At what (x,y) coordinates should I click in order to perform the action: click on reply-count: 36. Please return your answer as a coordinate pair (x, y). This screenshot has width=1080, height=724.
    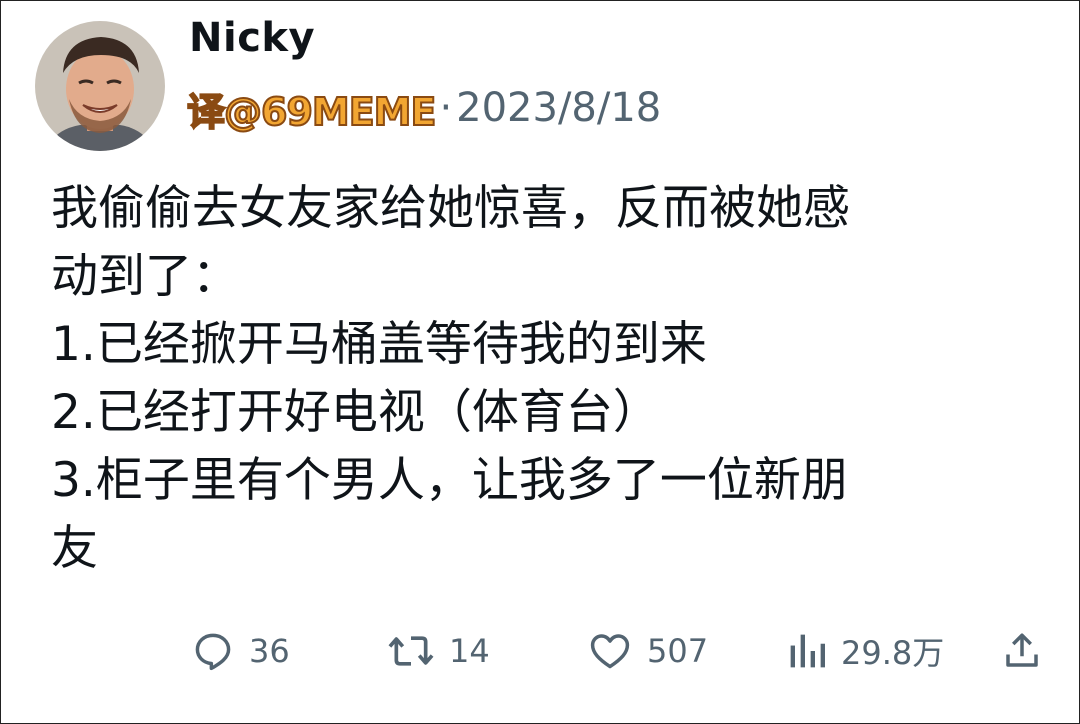
    Looking at the image, I should click on (269, 651).